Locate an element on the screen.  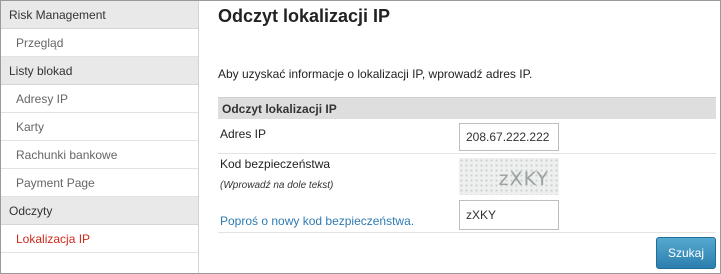
ip-address-label: Adres IP is located at coordinates (243, 134).